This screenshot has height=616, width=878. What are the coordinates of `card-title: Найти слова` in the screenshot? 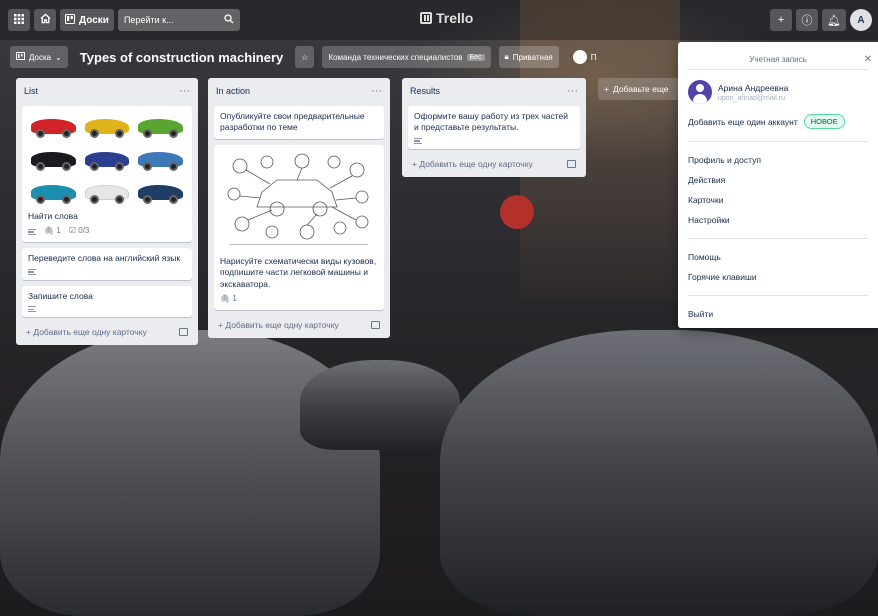 It's located at (53, 216).